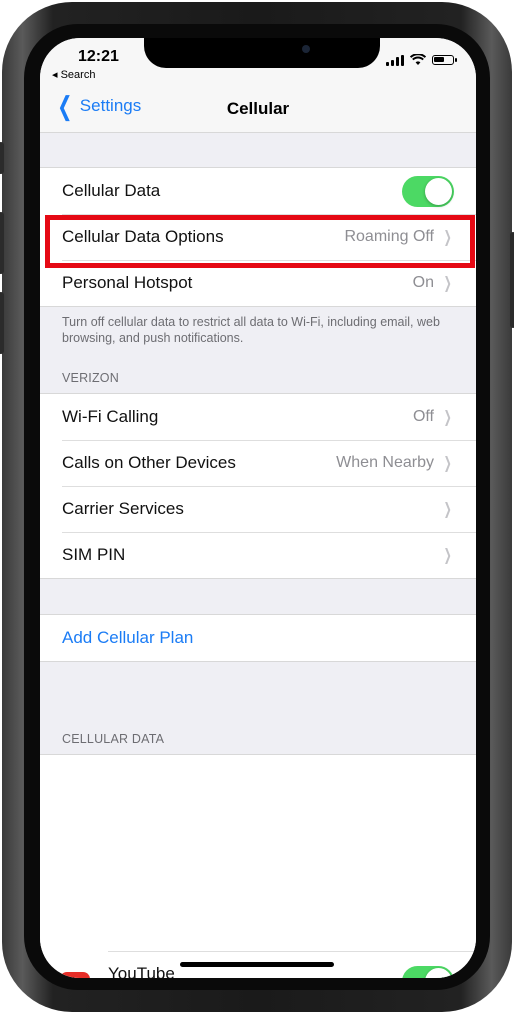 The width and height of the screenshot is (514, 1014). I want to click on notch, so click(262, 53).